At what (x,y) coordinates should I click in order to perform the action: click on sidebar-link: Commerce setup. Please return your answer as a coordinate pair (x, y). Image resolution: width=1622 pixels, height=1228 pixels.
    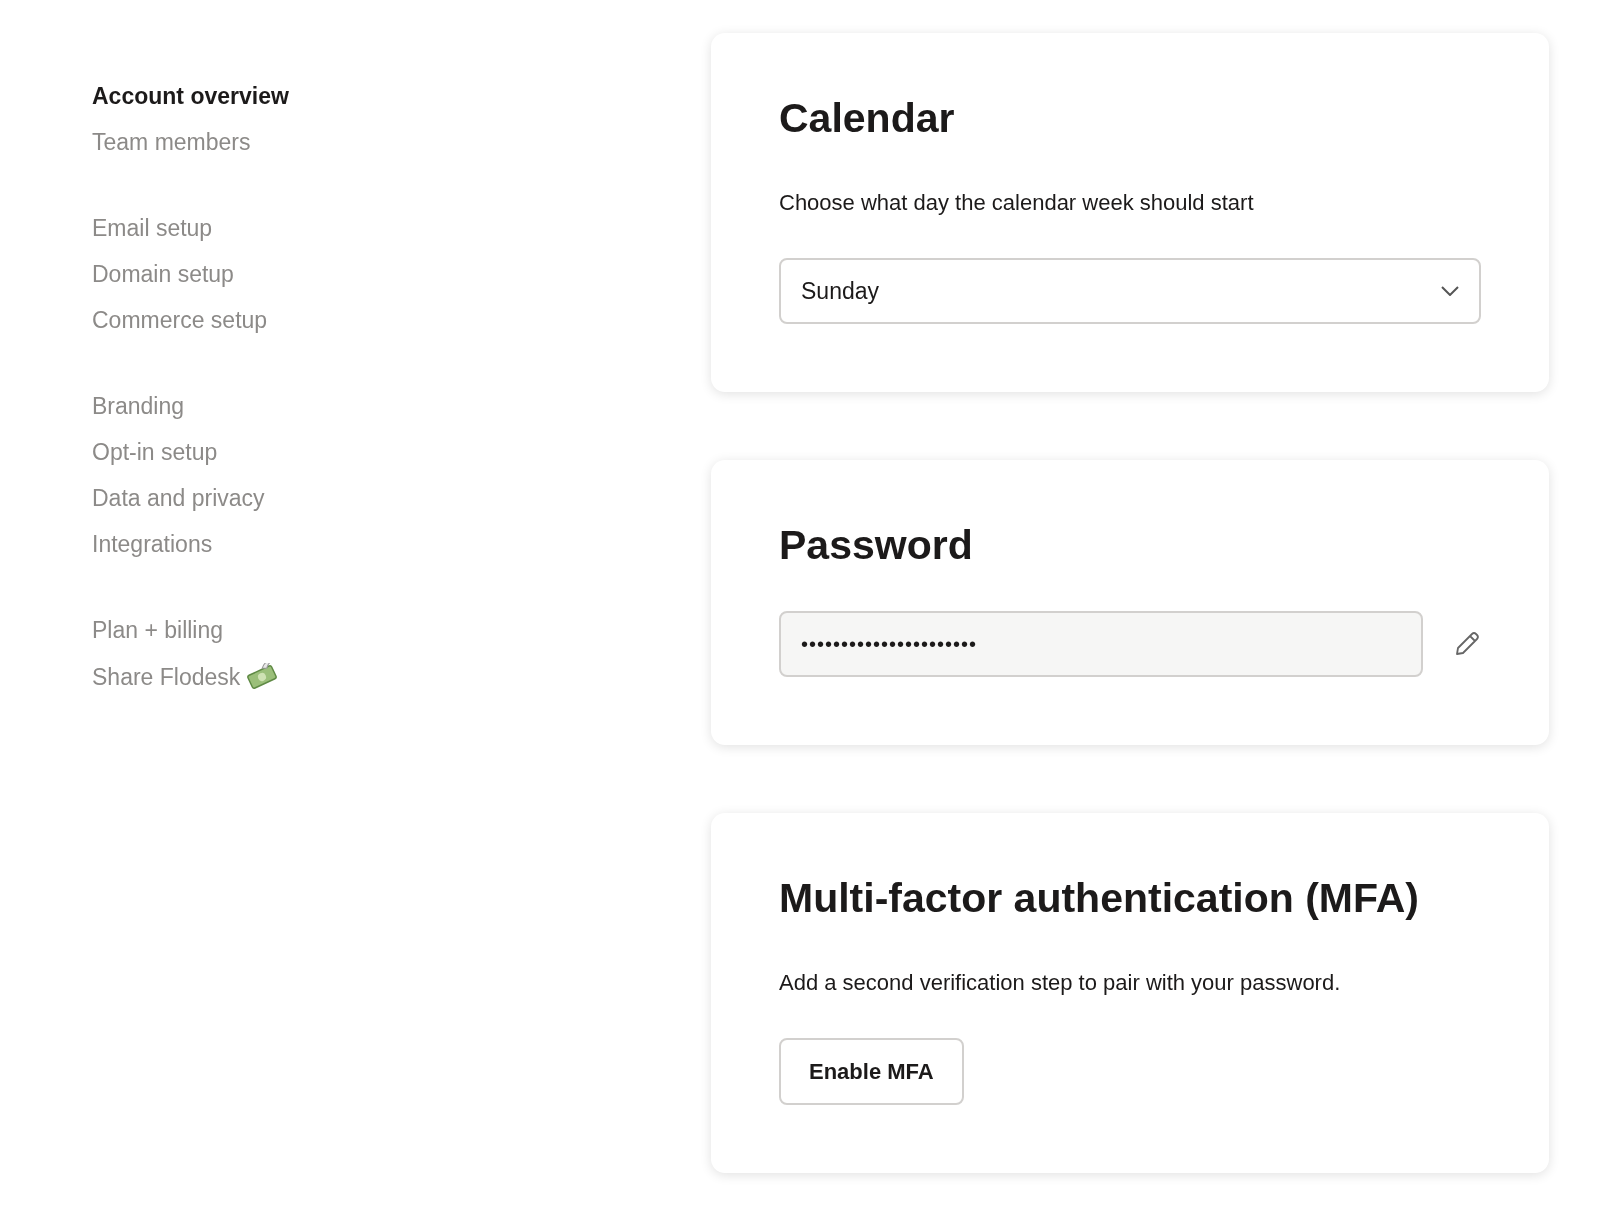
    Looking at the image, I should click on (180, 320).